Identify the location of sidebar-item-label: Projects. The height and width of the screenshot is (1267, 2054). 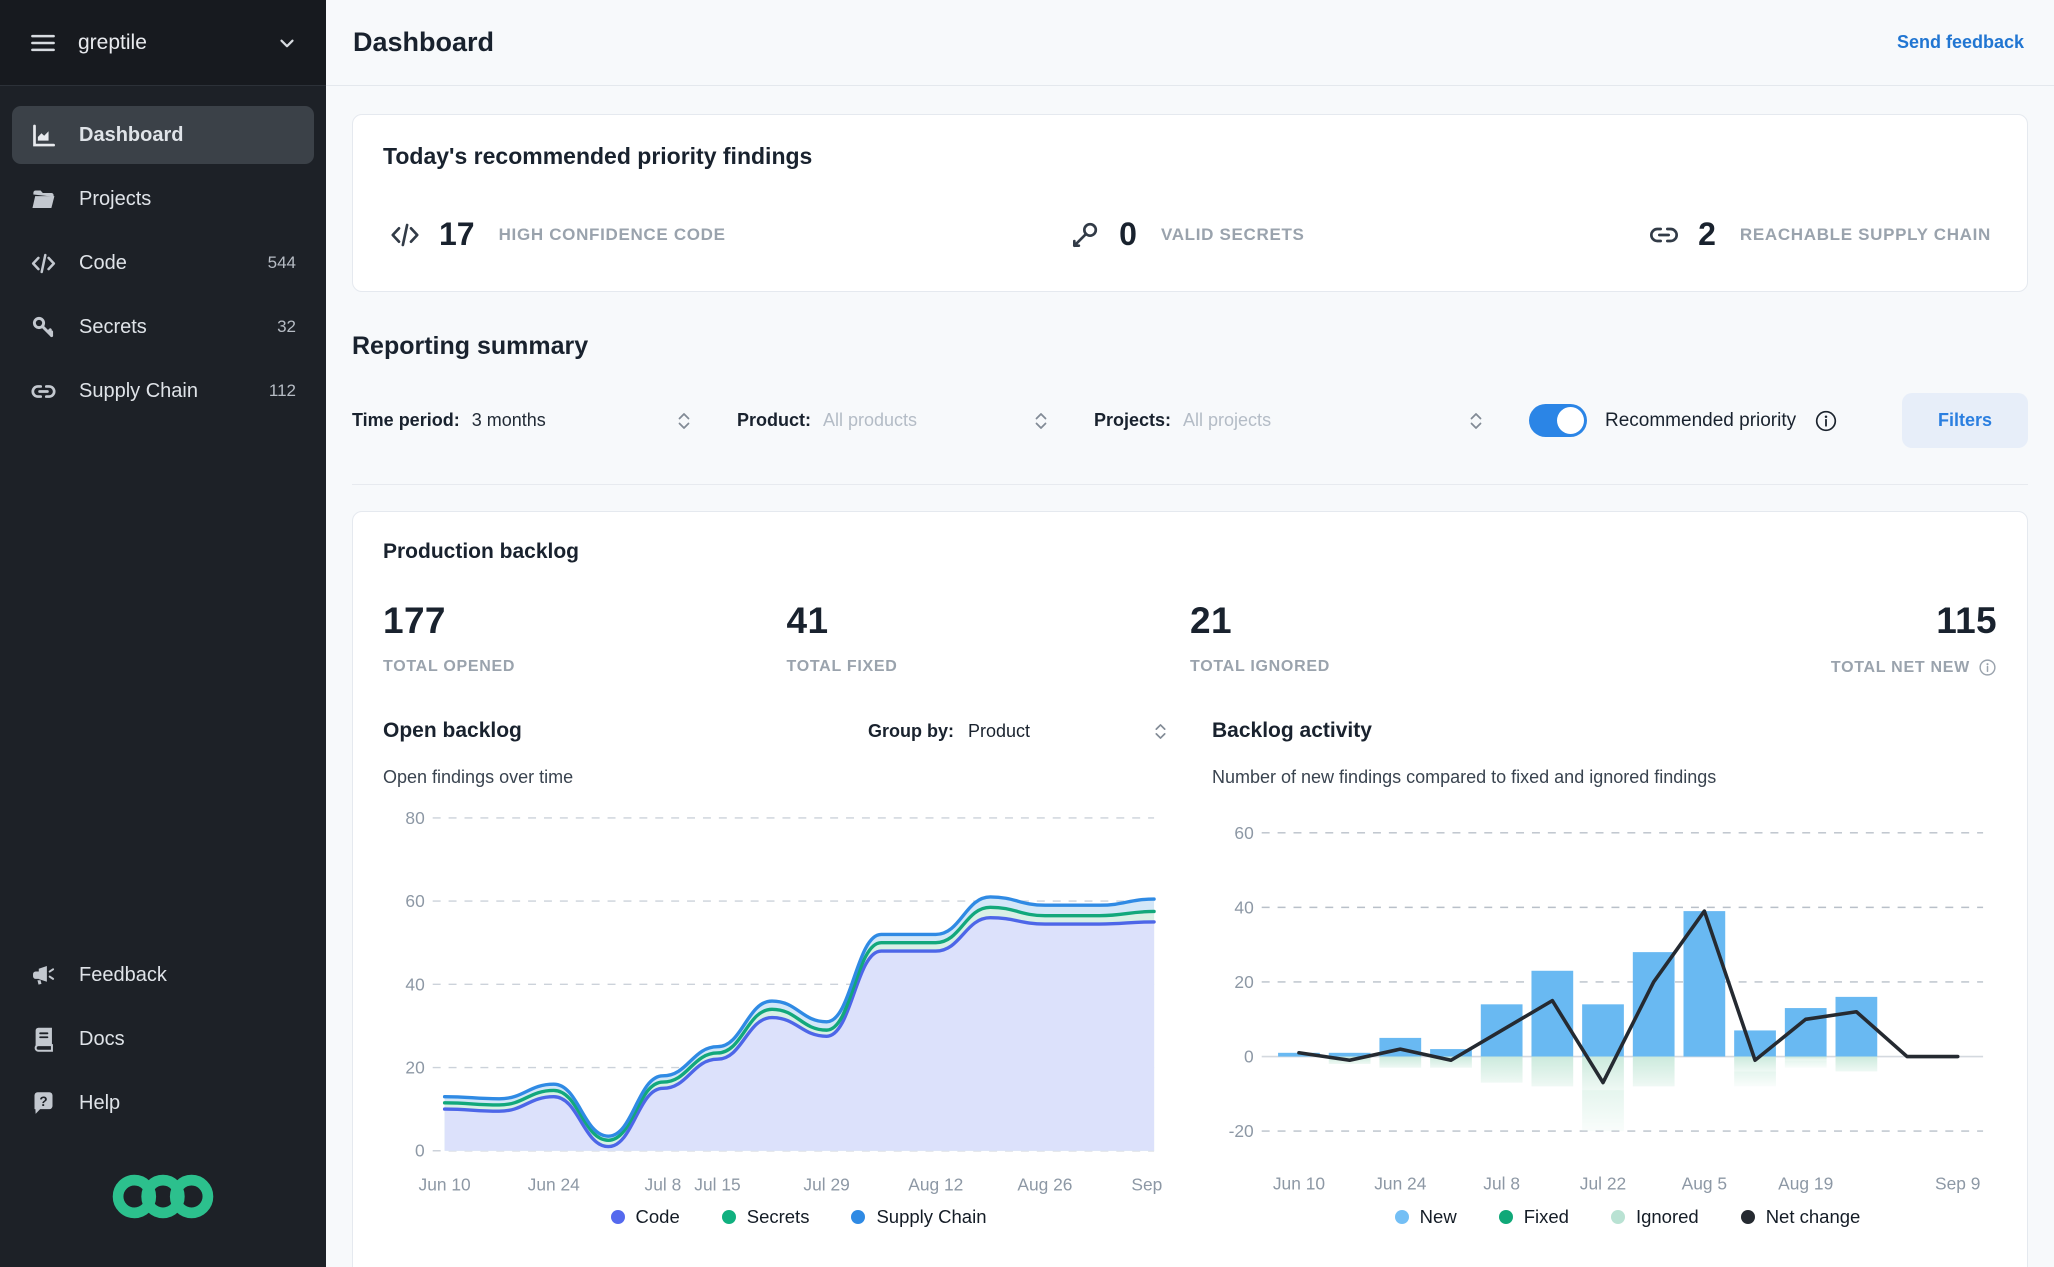
(115, 198).